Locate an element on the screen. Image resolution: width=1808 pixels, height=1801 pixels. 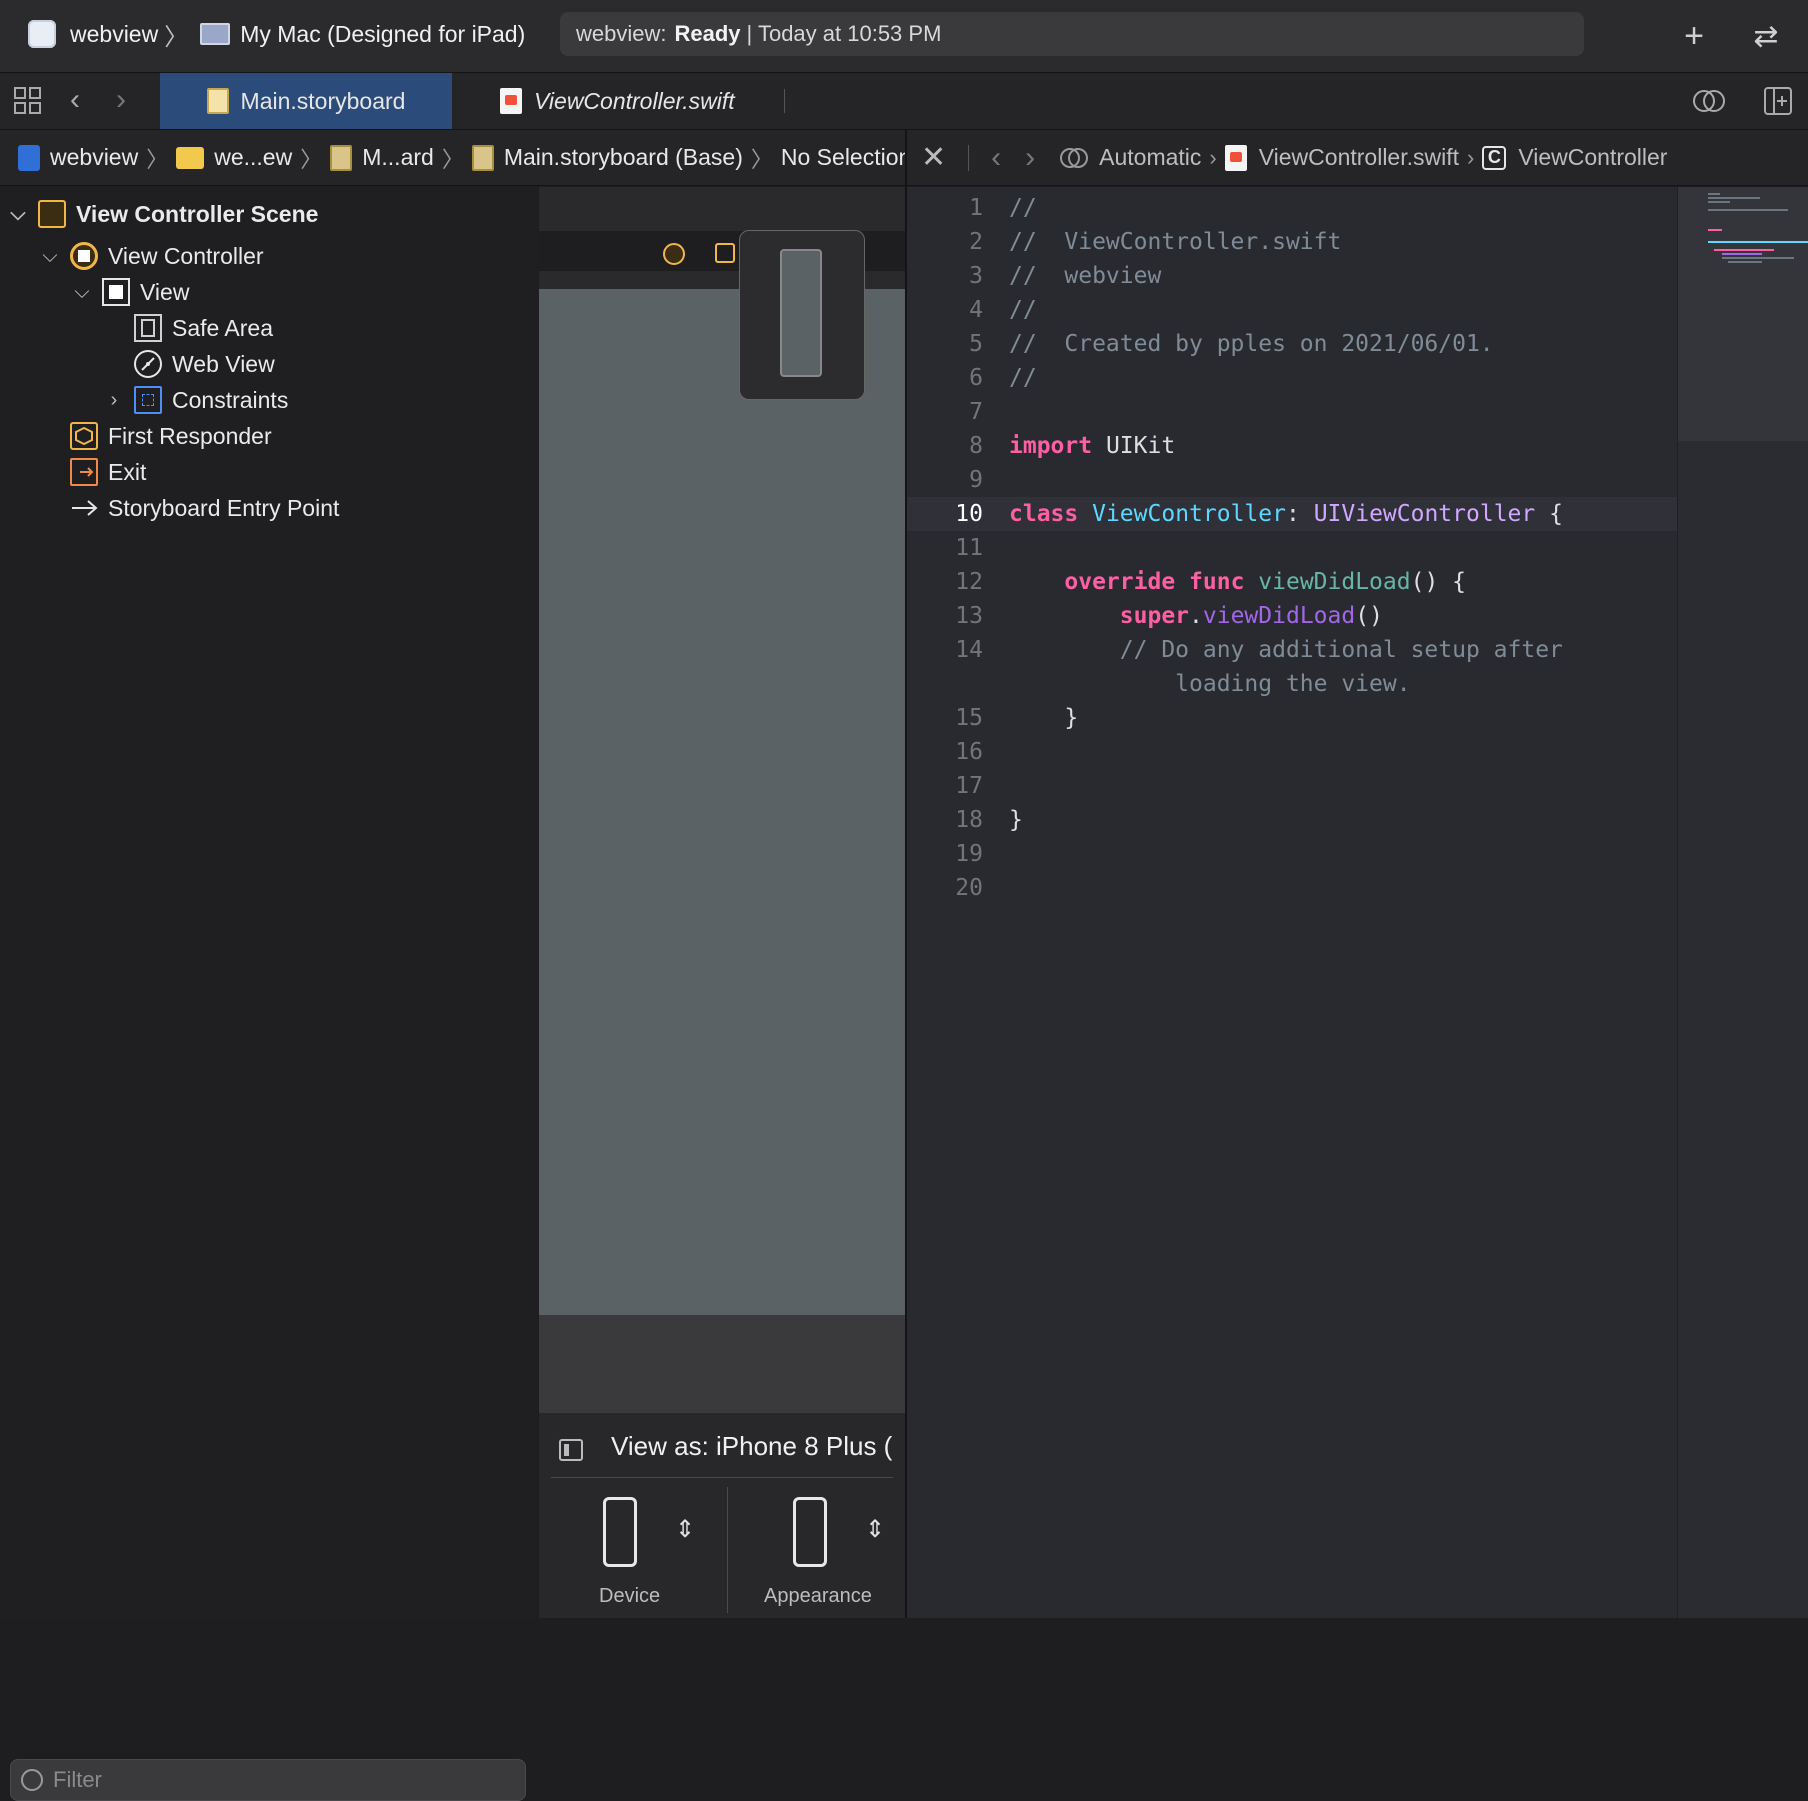
line-number: 12 is located at coordinates (969, 582).